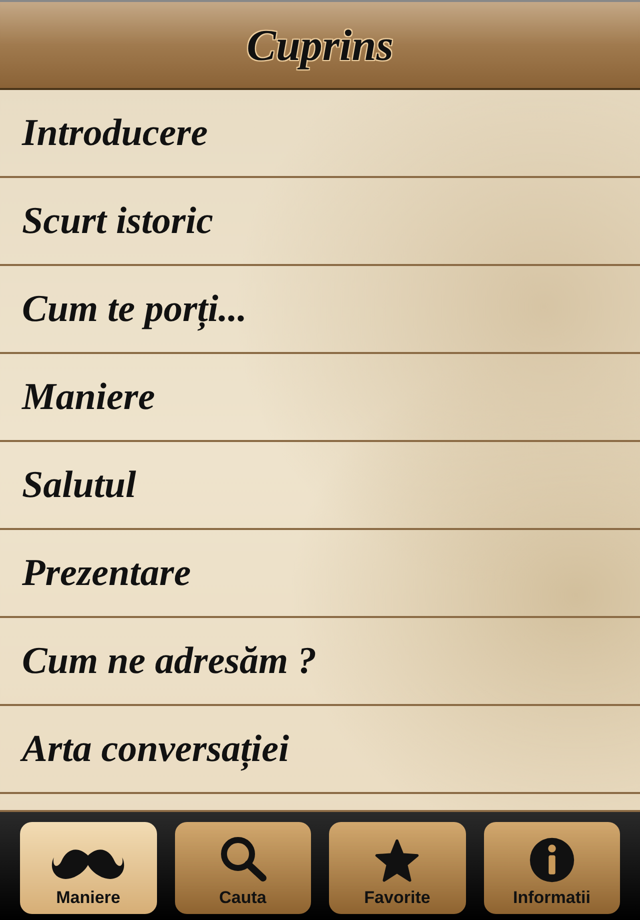 The width and height of the screenshot is (640, 920). I want to click on star-icon, so click(397, 861).